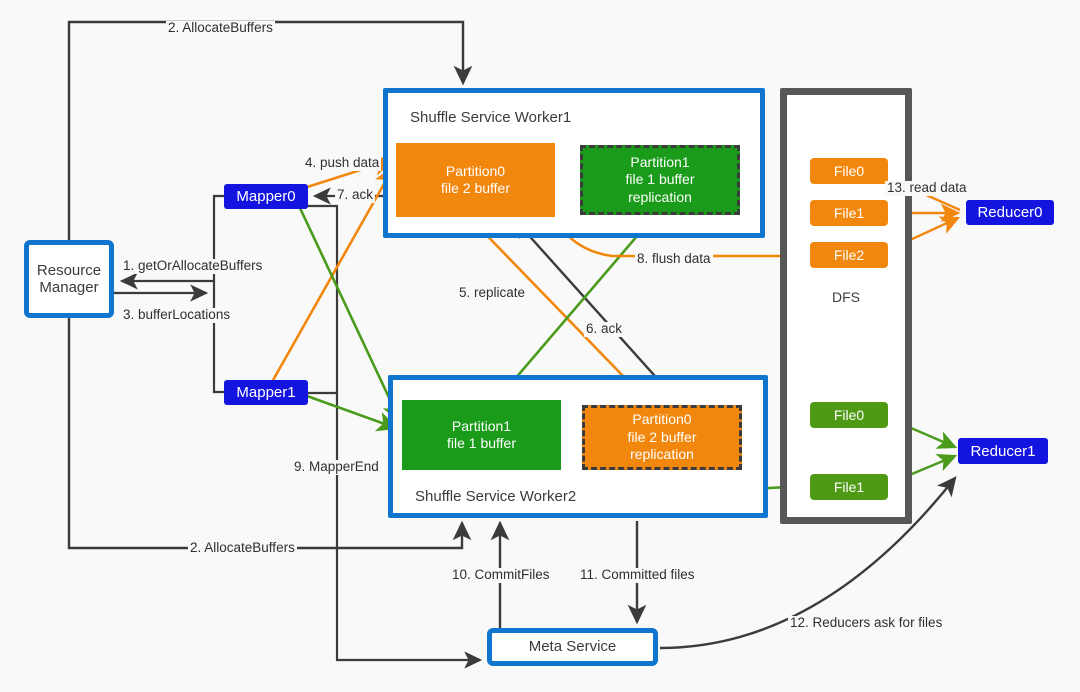 The height and width of the screenshot is (692, 1080). Describe the element at coordinates (69, 287) in the screenshot. I see `resource-manager-label-line2: Manager` at that location.